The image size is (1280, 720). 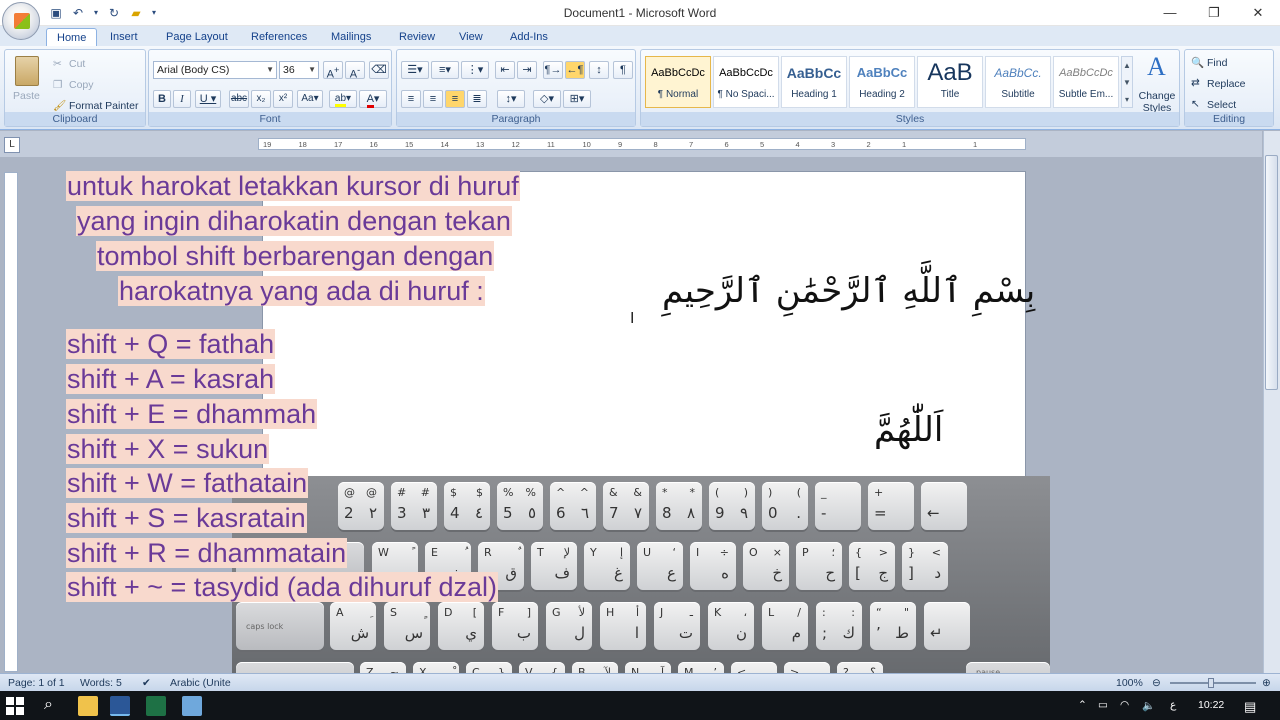 What do you see at coordinates (57, 85) in the screenshot?
I see `copy-icon: ❐` at bounding box center [57, 85].